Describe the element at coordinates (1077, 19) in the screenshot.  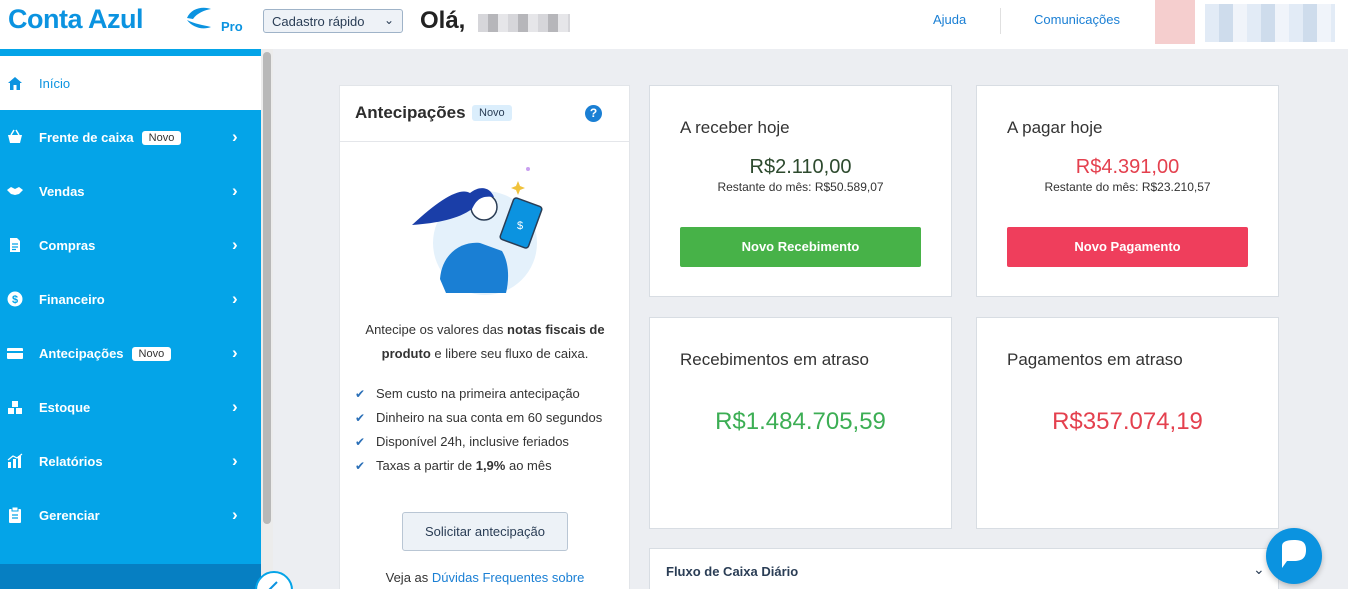
I see `communications-link: Comunicações` at that location.